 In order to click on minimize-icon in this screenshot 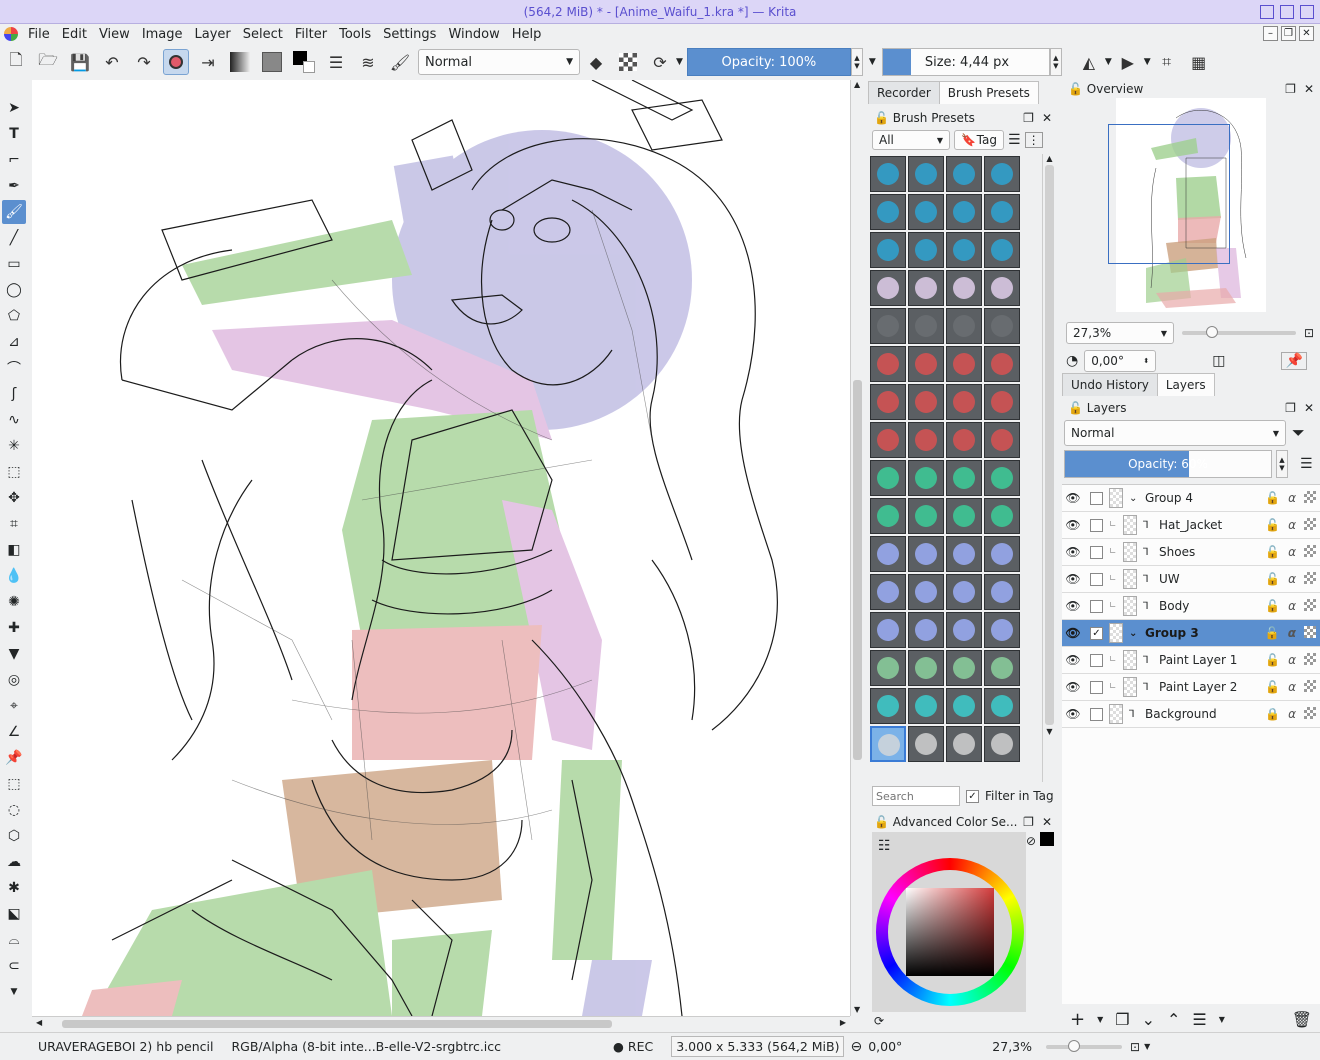, I will do `click(1267, 12)`.